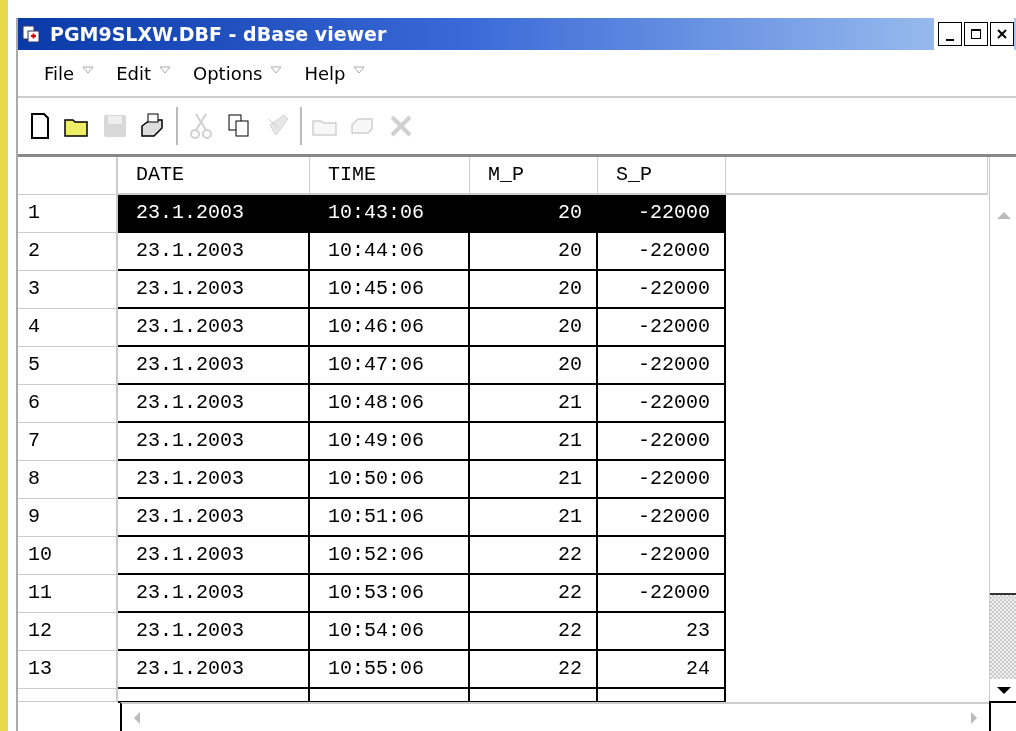  What do you see at coordinates (390, 366) in the screenshot?
I see `table-cell: 10:47:06` at bounding box center [390, 366].